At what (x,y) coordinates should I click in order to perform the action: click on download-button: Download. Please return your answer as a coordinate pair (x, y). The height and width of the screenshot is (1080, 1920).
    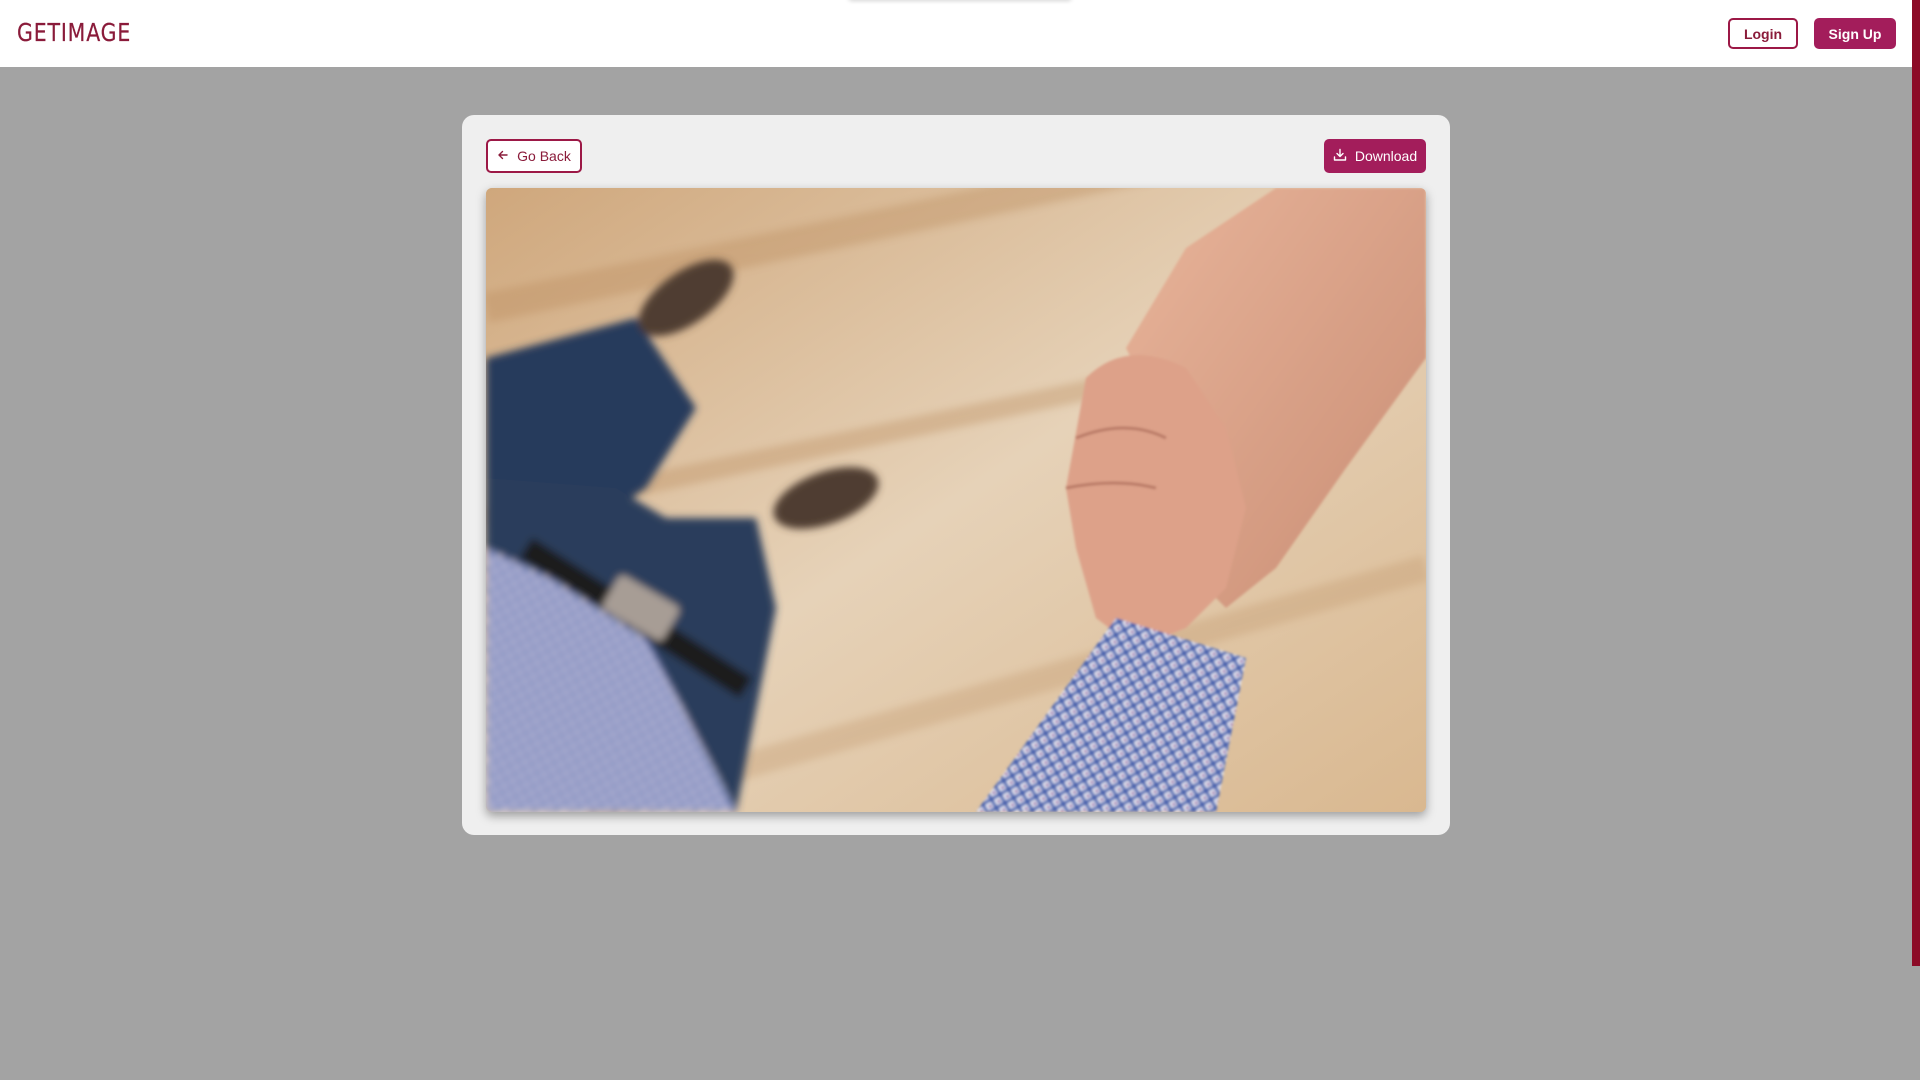
    Looking at the image, I should click on (1375, 156).